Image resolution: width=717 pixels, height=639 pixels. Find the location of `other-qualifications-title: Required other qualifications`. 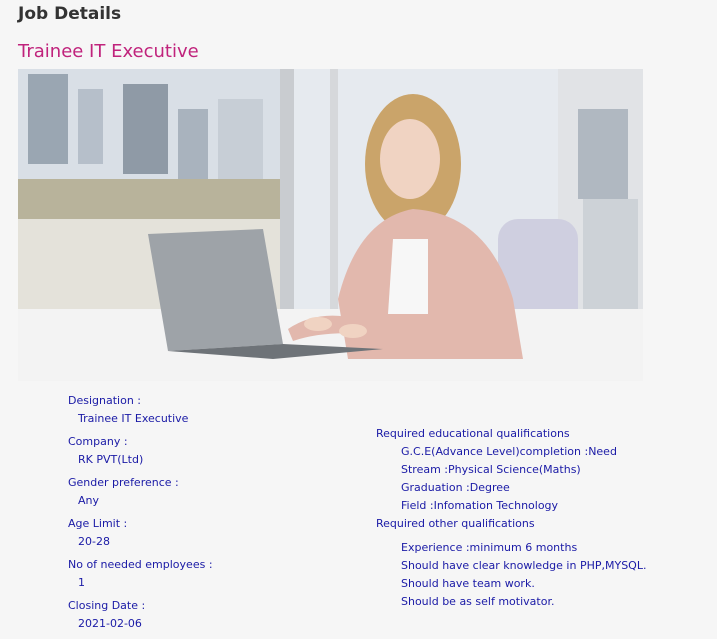

other-qualifications-title: Required other qualifications is located at coordinates (455, 523).